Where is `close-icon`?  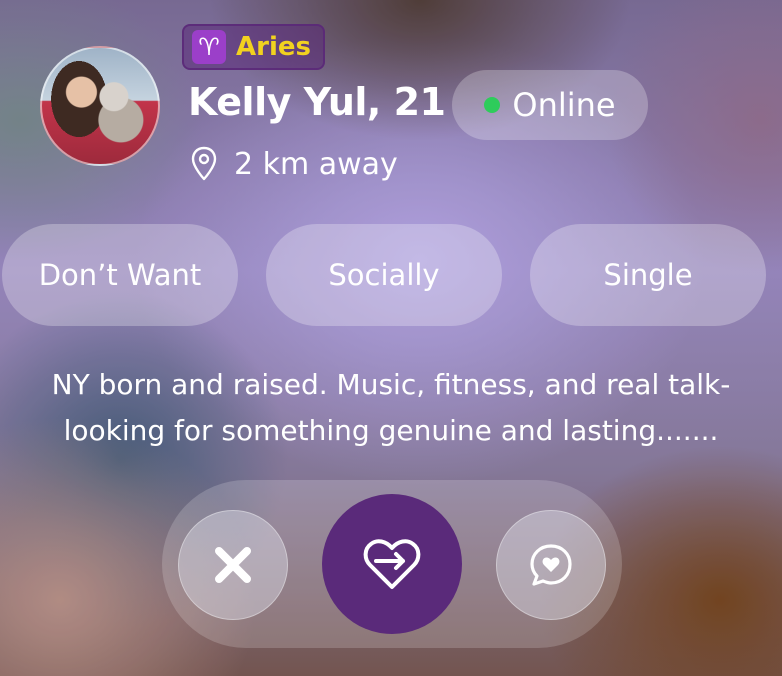 close-icon is located at coordinates (233, 565).